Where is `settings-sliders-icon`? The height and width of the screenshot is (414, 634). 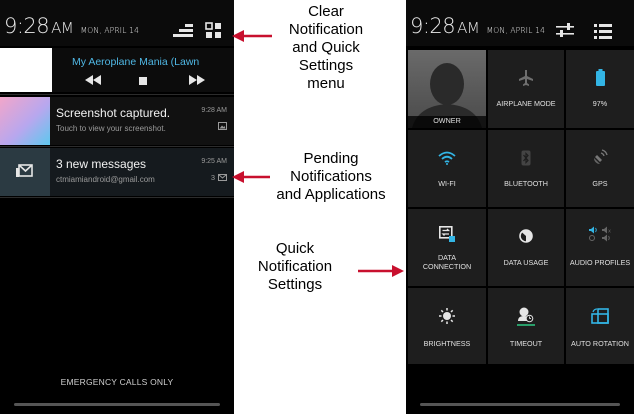 settings-sliders-icon is located at coordinates (565, 30).